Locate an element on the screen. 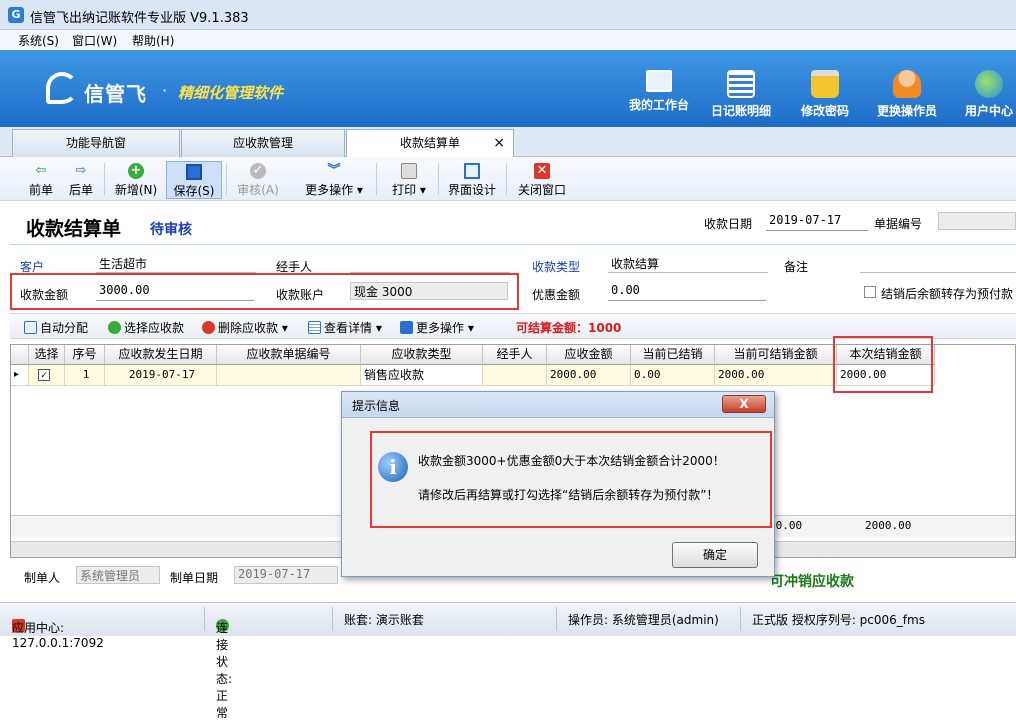 This screenshot has height=721, width=1016. creator-label: 制单人 is located at coordinates (42, 578).